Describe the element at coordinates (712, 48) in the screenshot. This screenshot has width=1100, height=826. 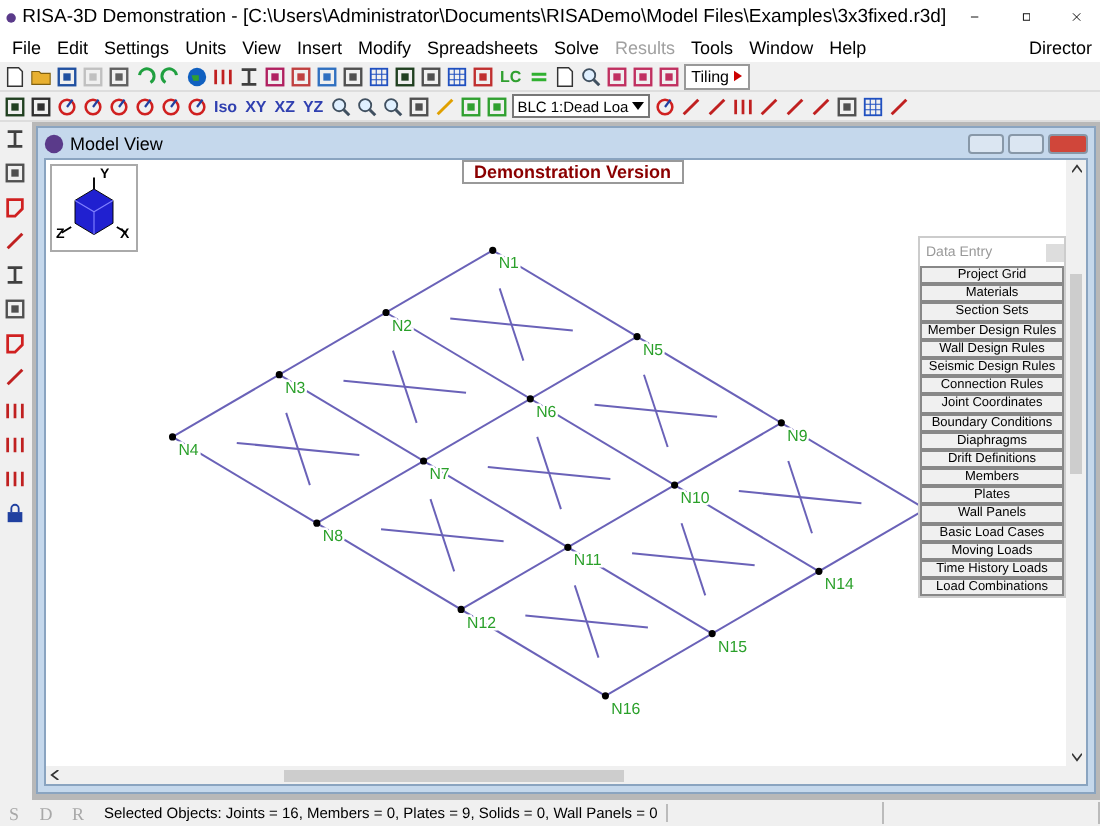
I see `menu-item: Tools` at that location.